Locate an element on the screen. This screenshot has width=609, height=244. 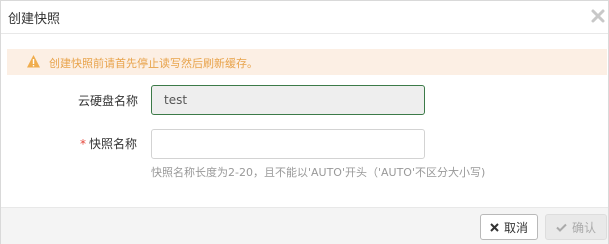
warning-banner: 创建快照前请首先停止读写然后刷新缓存。 is located at coordinates (307, 62).